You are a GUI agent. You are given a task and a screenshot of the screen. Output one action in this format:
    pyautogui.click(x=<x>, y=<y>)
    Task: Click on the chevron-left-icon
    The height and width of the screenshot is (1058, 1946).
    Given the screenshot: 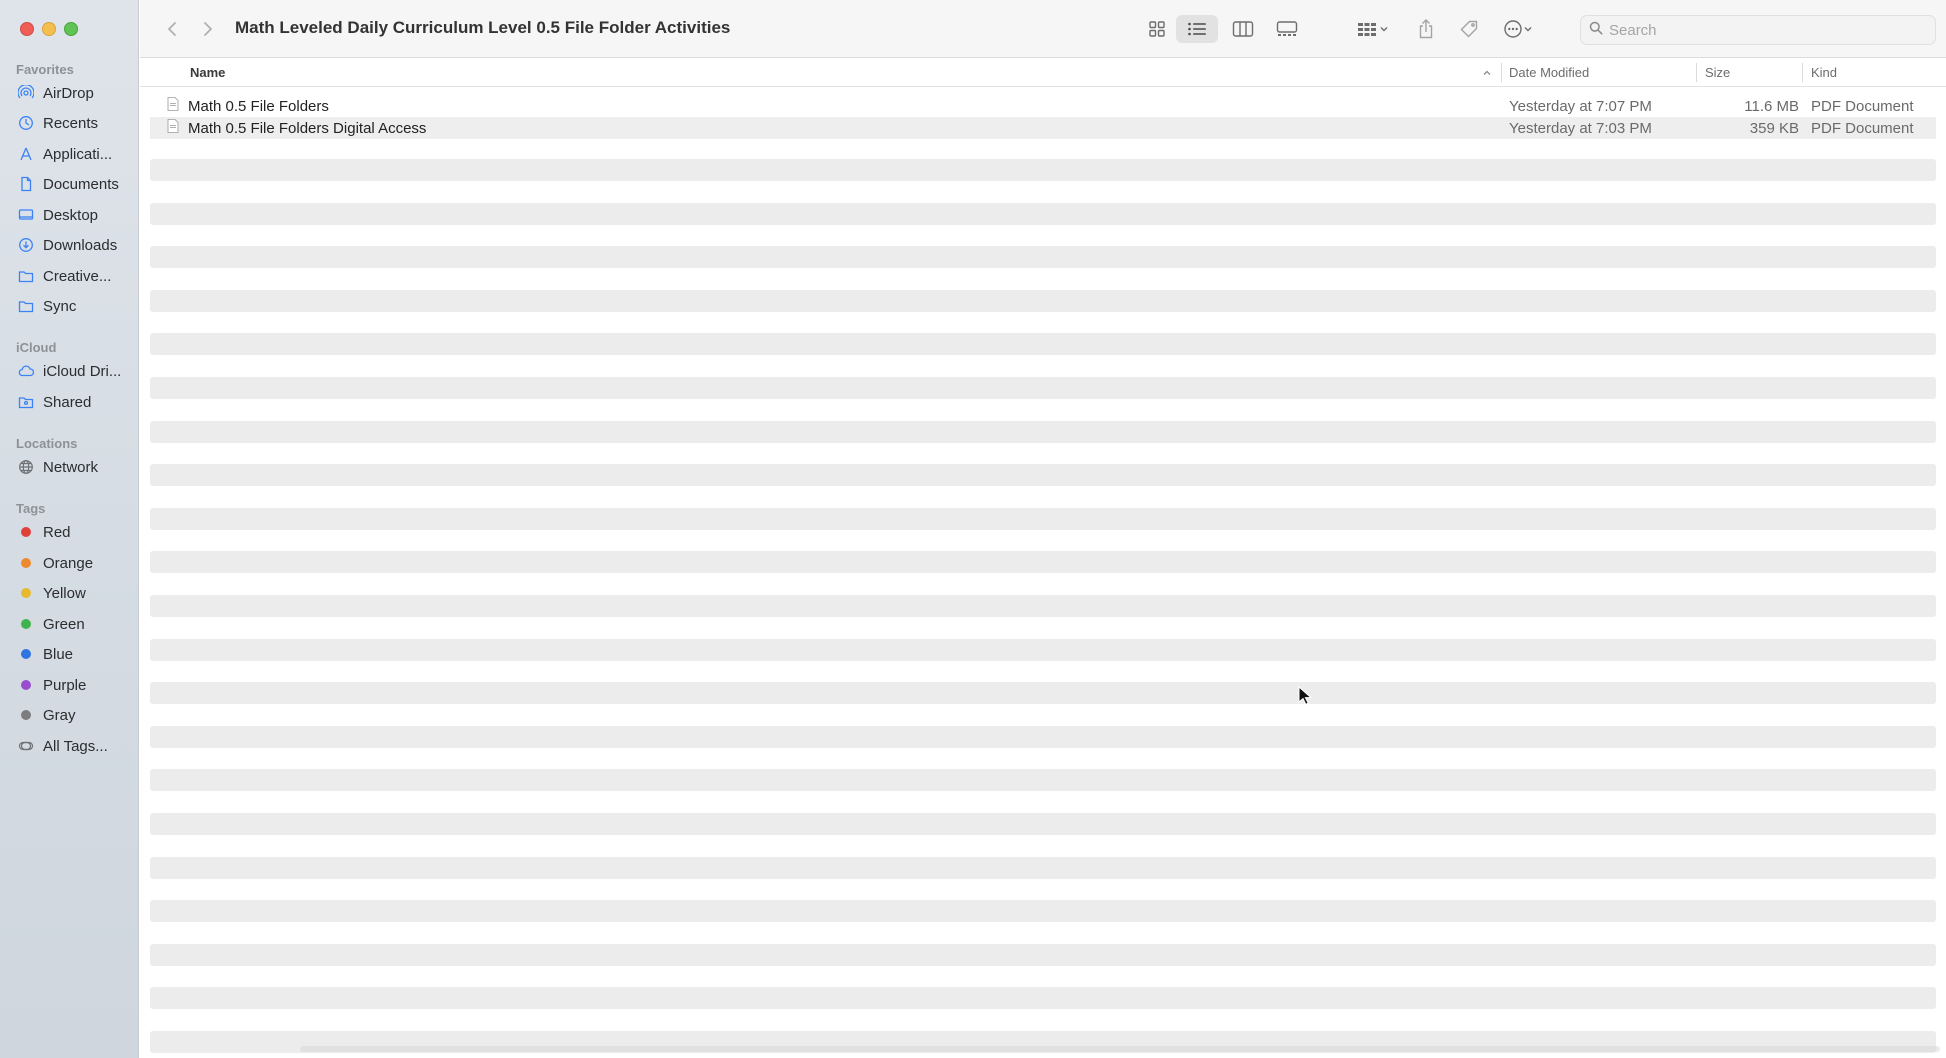 What is the action you would take?
    pyautogui.click(x=172, y=29)
    